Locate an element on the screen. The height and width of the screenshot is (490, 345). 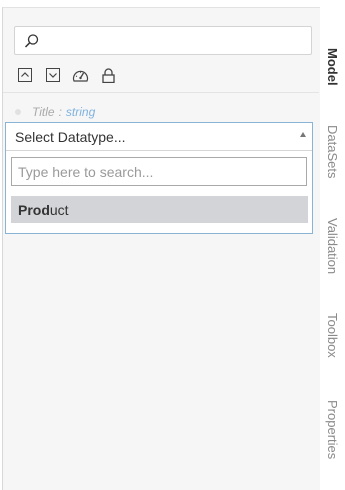
tab-toolbox-label: Toolbox is located at coordinates (332, 335).